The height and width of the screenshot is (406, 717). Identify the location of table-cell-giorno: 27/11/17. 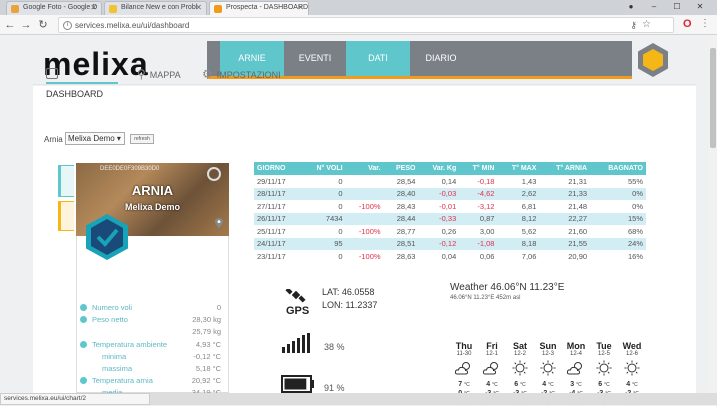
(271, 206).